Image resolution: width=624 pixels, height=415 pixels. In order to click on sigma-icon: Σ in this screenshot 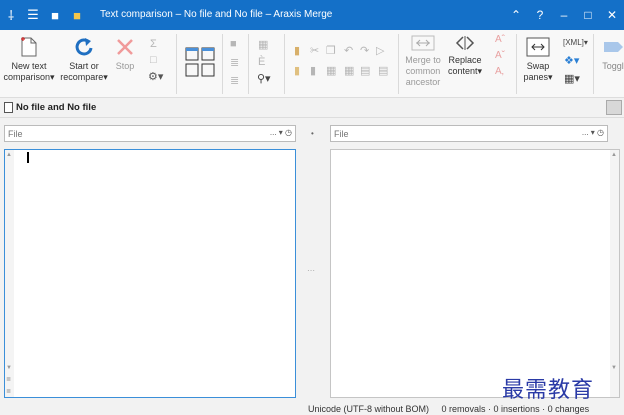, I will do `click(153, 44)`.